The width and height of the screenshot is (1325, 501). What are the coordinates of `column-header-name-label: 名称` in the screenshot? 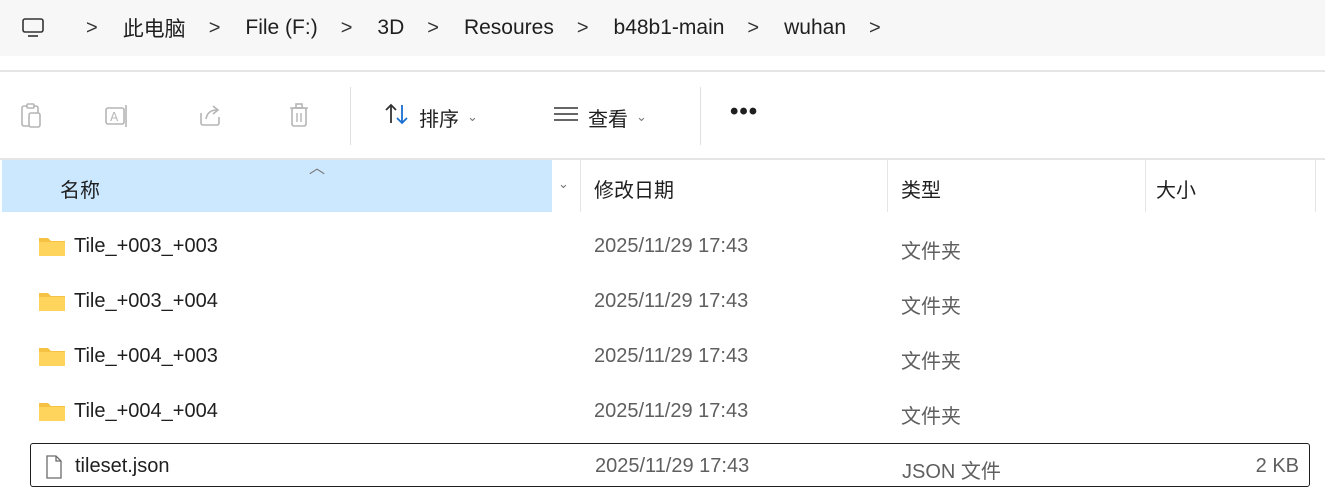 It's located at (80, 191).